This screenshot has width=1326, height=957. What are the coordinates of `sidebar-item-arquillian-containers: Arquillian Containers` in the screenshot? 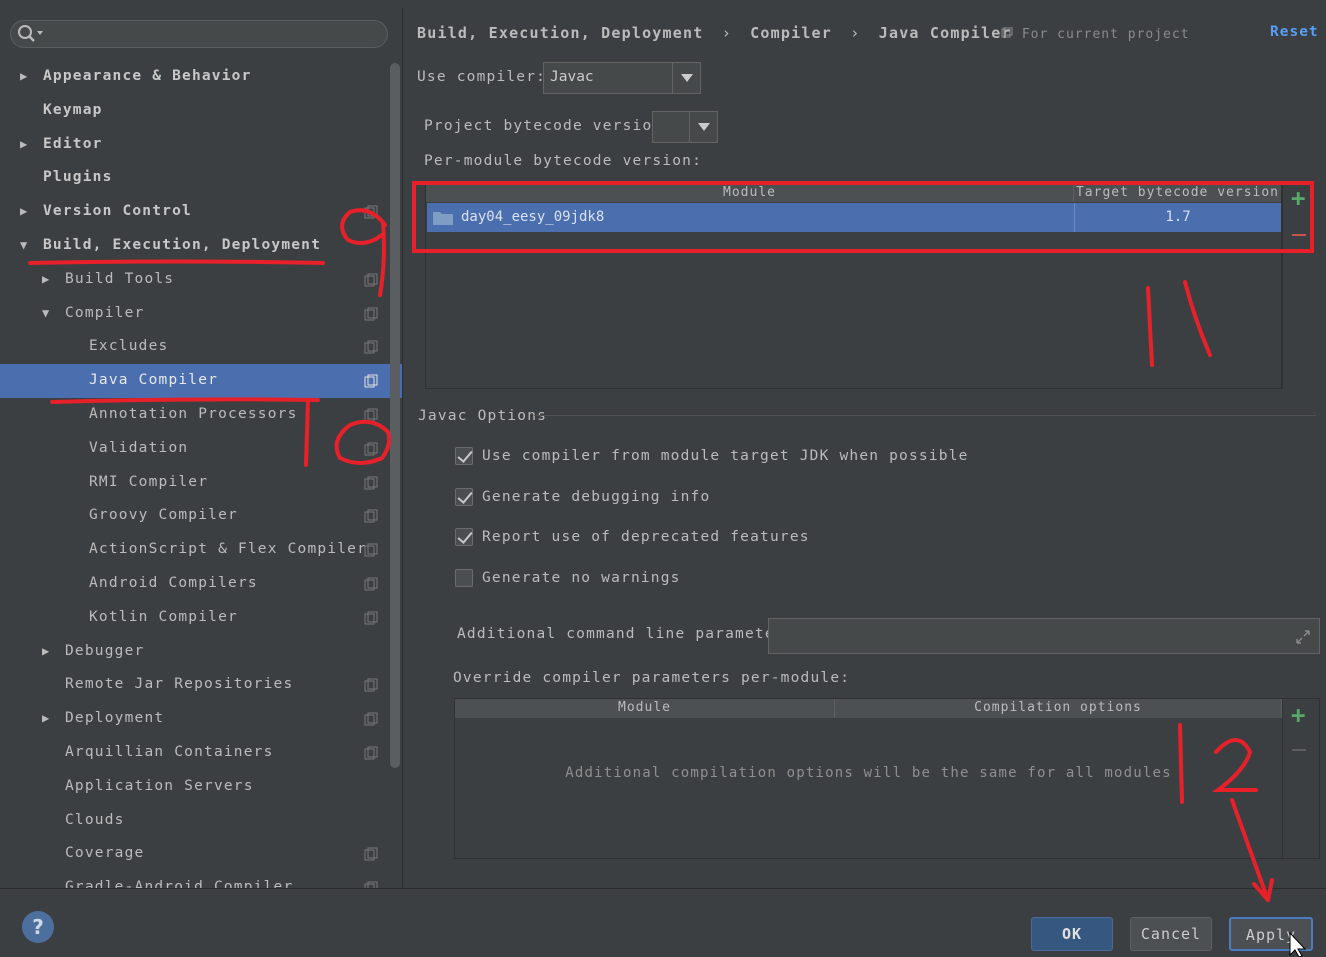 It's located at (201, 753).